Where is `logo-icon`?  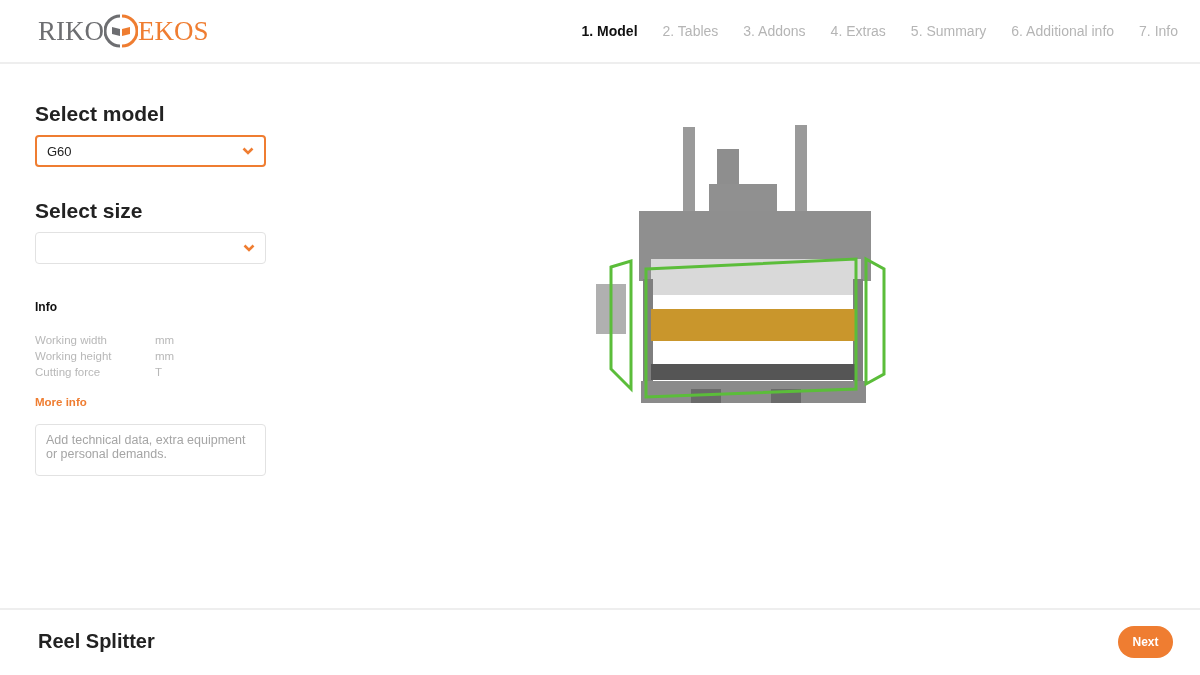 logo-icon is located at coordinates (121, 31).